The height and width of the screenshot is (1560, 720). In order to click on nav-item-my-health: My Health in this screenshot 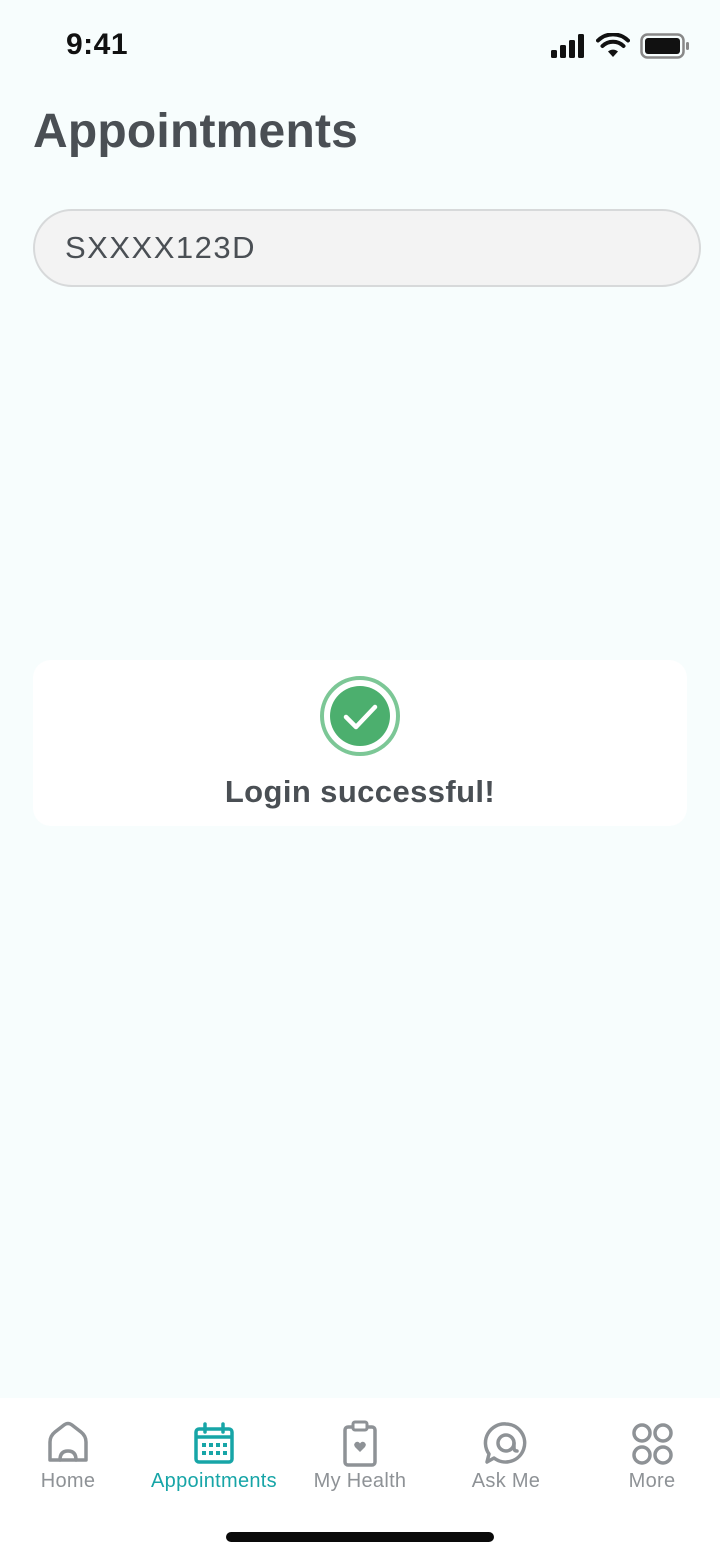, I will do `click(360, 1453)`.